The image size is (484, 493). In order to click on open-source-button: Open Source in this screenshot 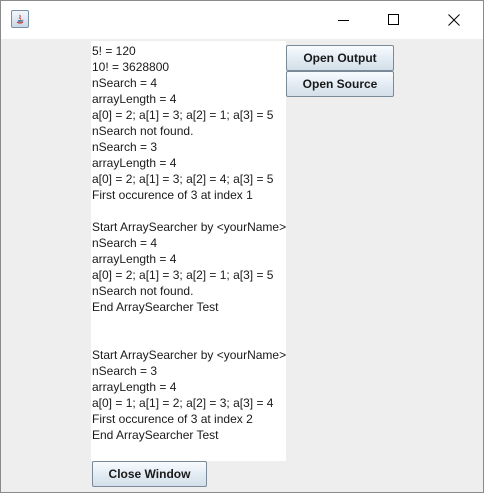, I will do `click(340, 84)`.